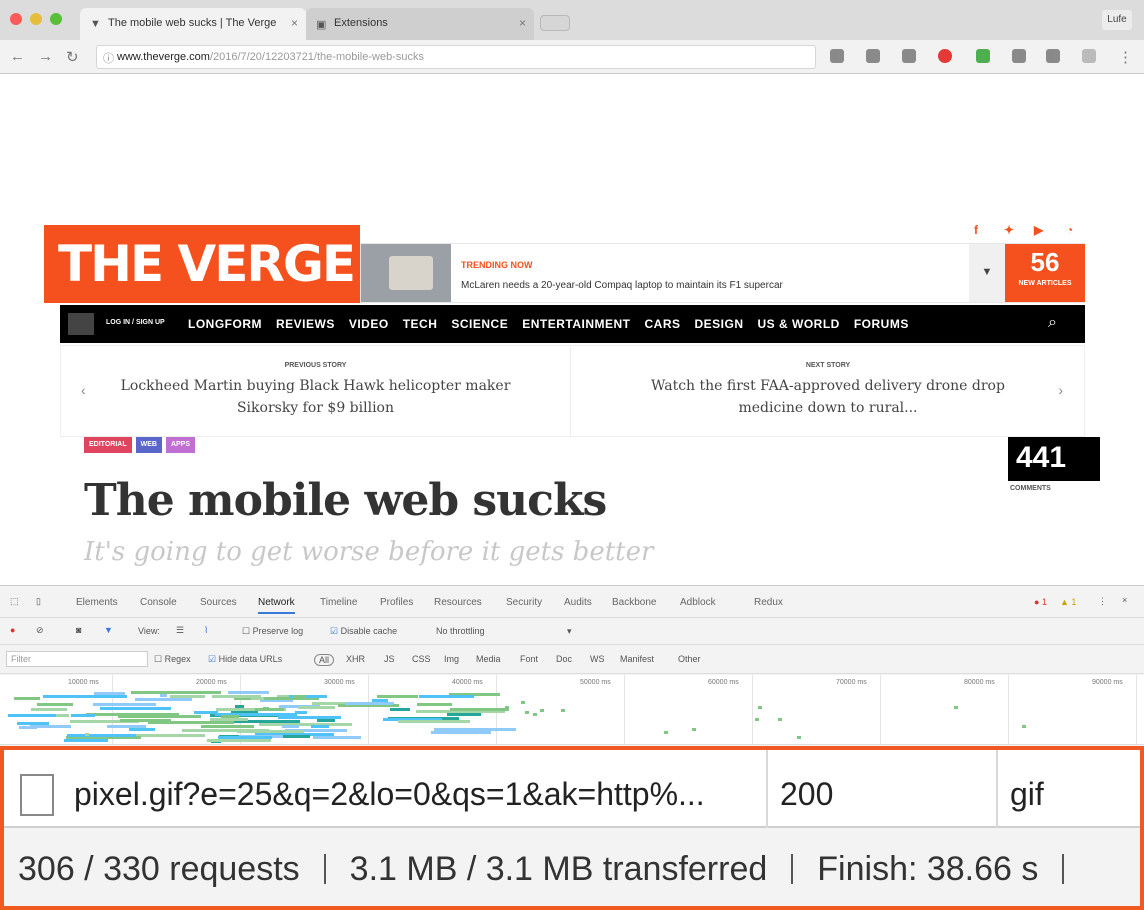  Describe the element at coordinates (597, 659) in the screenshot. I see `filter-ws: WS` at that location.